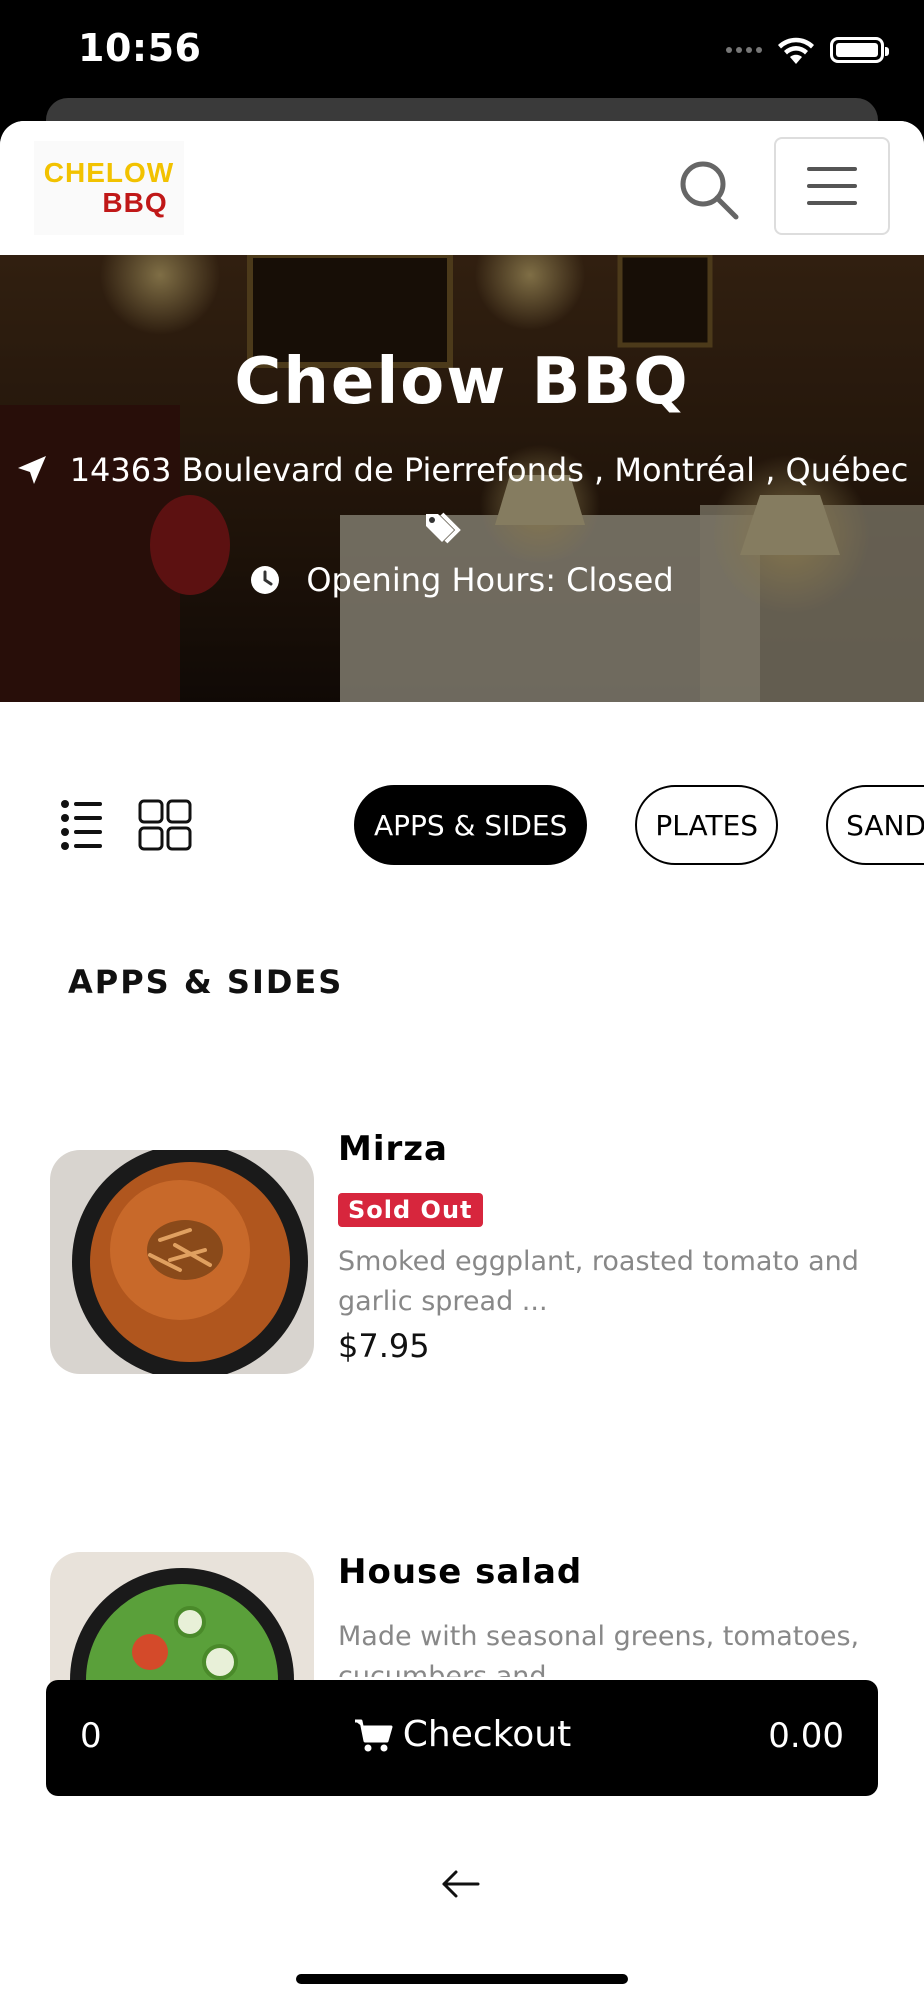 This screenshot has height=2000, width=924. I want to click on list-view-icon, so click(82, 825).